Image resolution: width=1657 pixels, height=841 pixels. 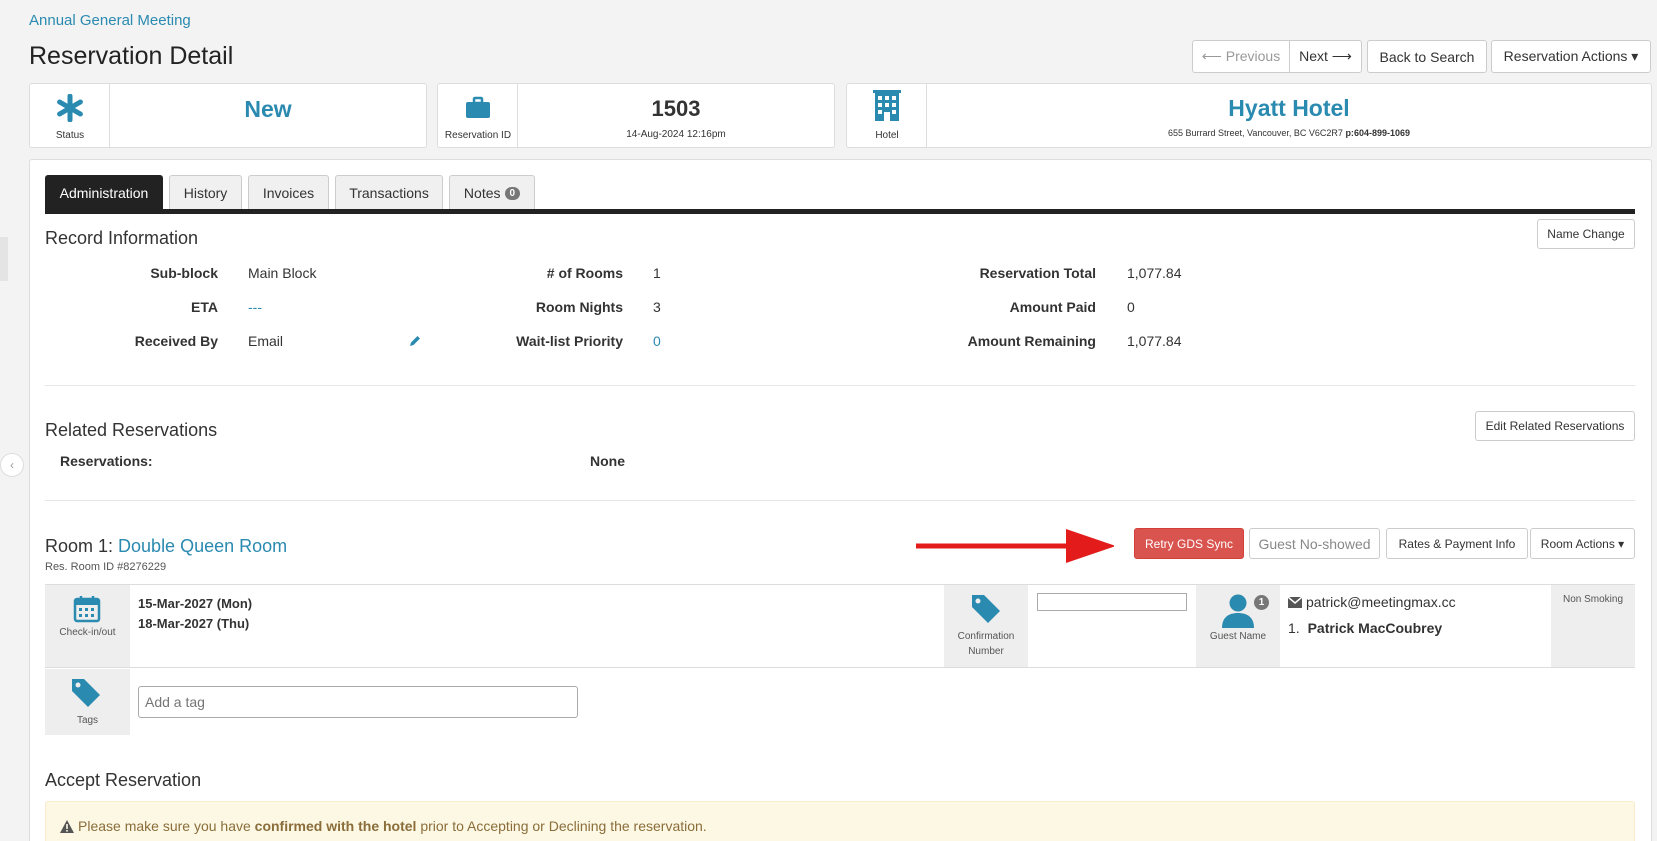 What do you see at coordinates (1261, 602) in the screenshot?
I see `guest-count-badge: 1` at bounding box center [1261, 602].